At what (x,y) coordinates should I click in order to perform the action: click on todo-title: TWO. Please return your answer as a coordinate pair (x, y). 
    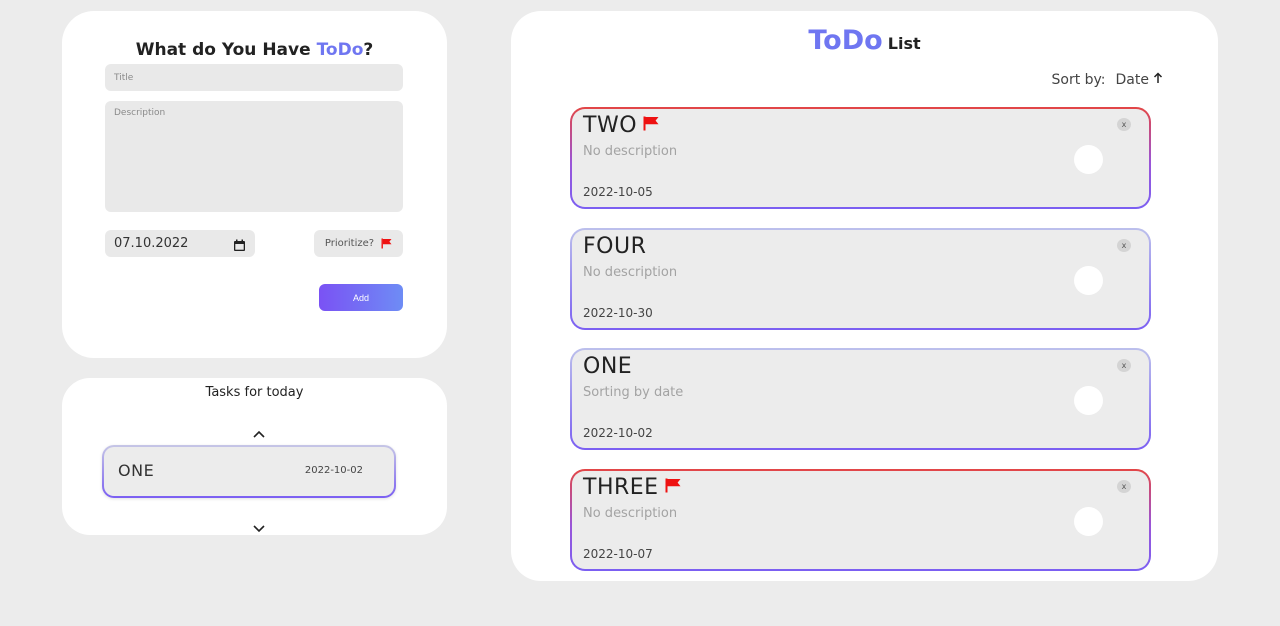
    Looking at the image, I should click on (610, 125).